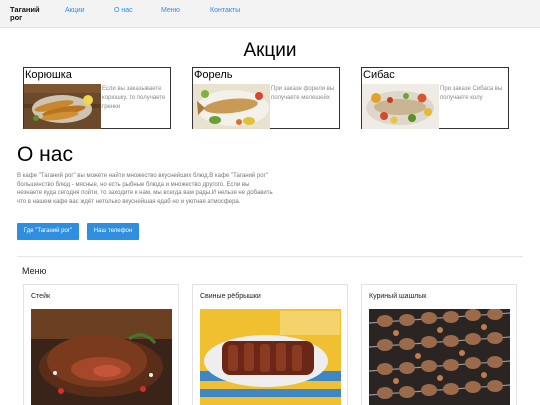 This screenshot has width=540, height=405. What do you see at coordinates (41, 296) in the screenshot?
I see `menu-card-title: Стейк` at bounding box center [41, 296].